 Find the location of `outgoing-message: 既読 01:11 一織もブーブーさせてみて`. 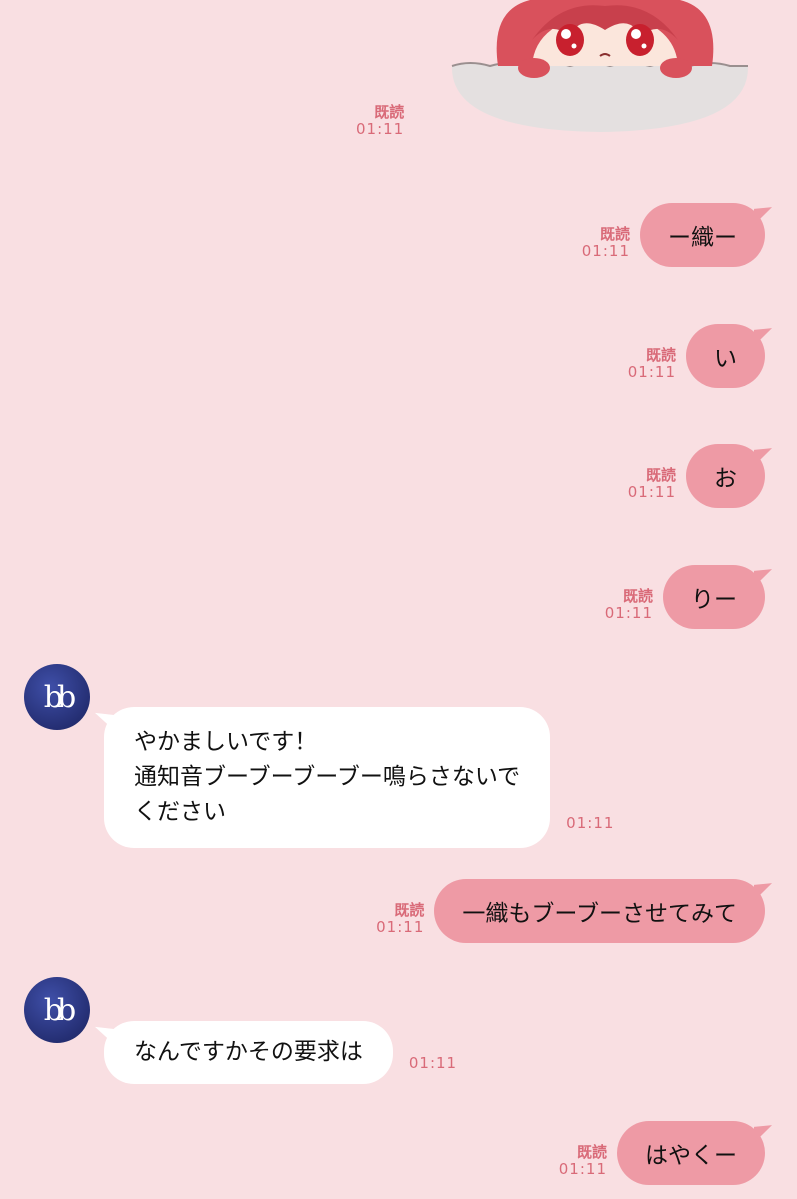

outgoing-message: 既読 01:11 一織もブーブーさせてみて is located at coordinates (570, 911).